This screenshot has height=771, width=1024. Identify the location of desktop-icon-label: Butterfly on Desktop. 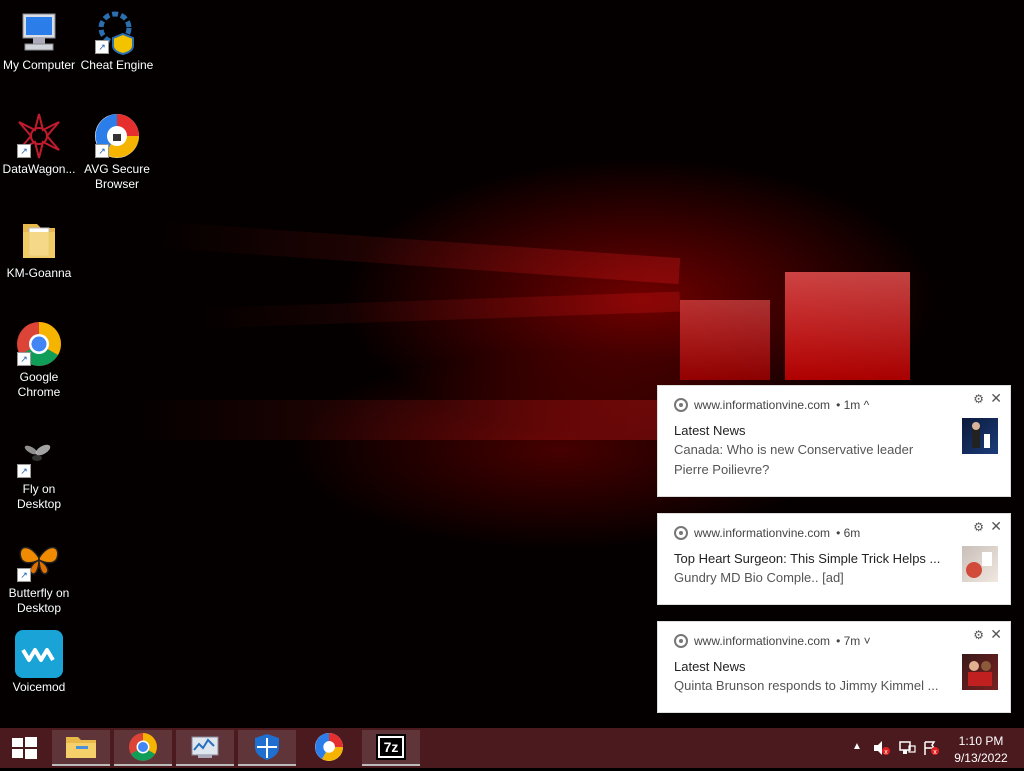
(39, 600).